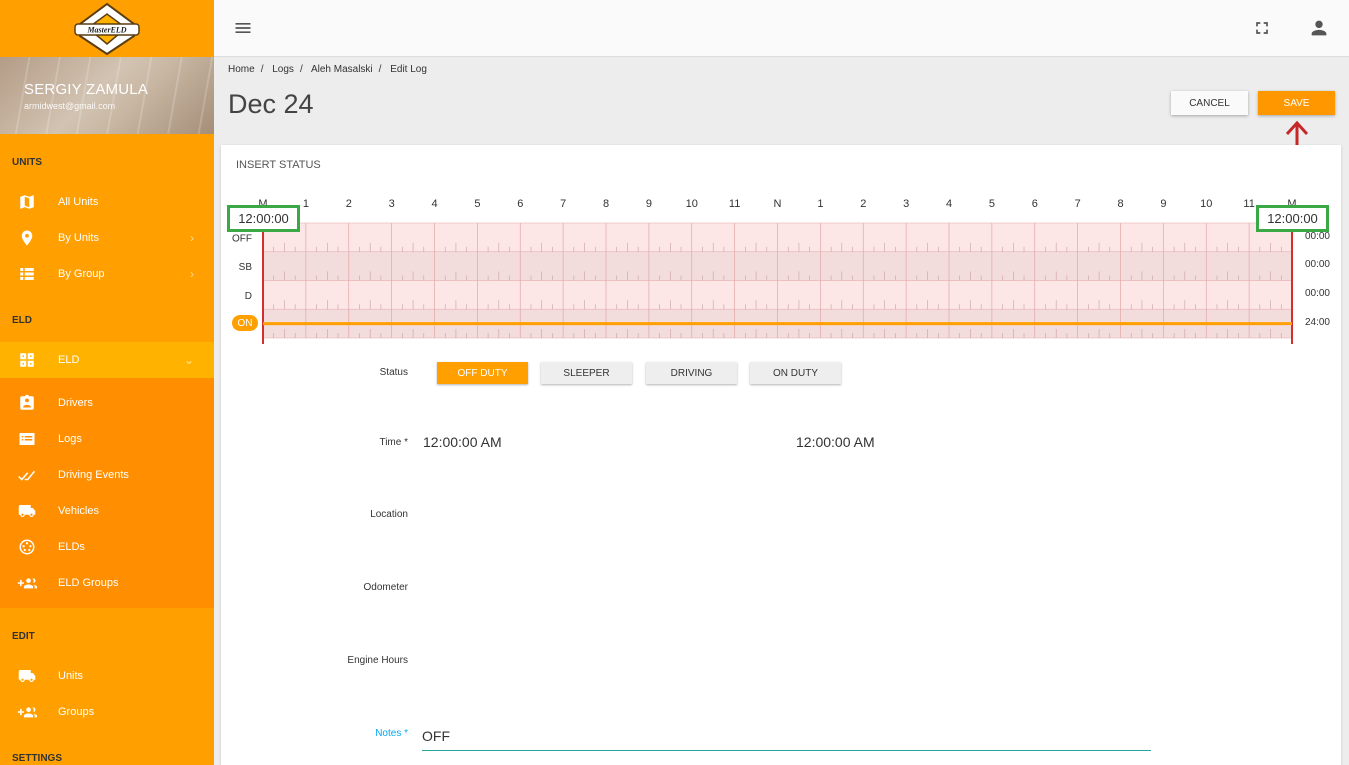 The width and height of the screenshot is (1349, 765). I want to click on hour-label: 5, so click(992, 204).